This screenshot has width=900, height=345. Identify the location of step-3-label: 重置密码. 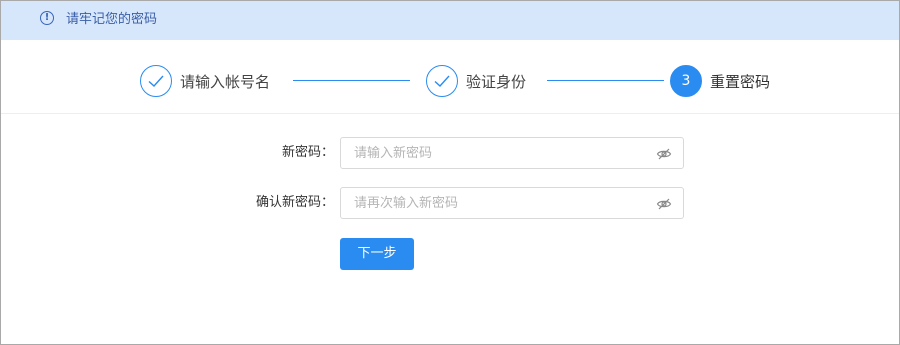
(740, 81).